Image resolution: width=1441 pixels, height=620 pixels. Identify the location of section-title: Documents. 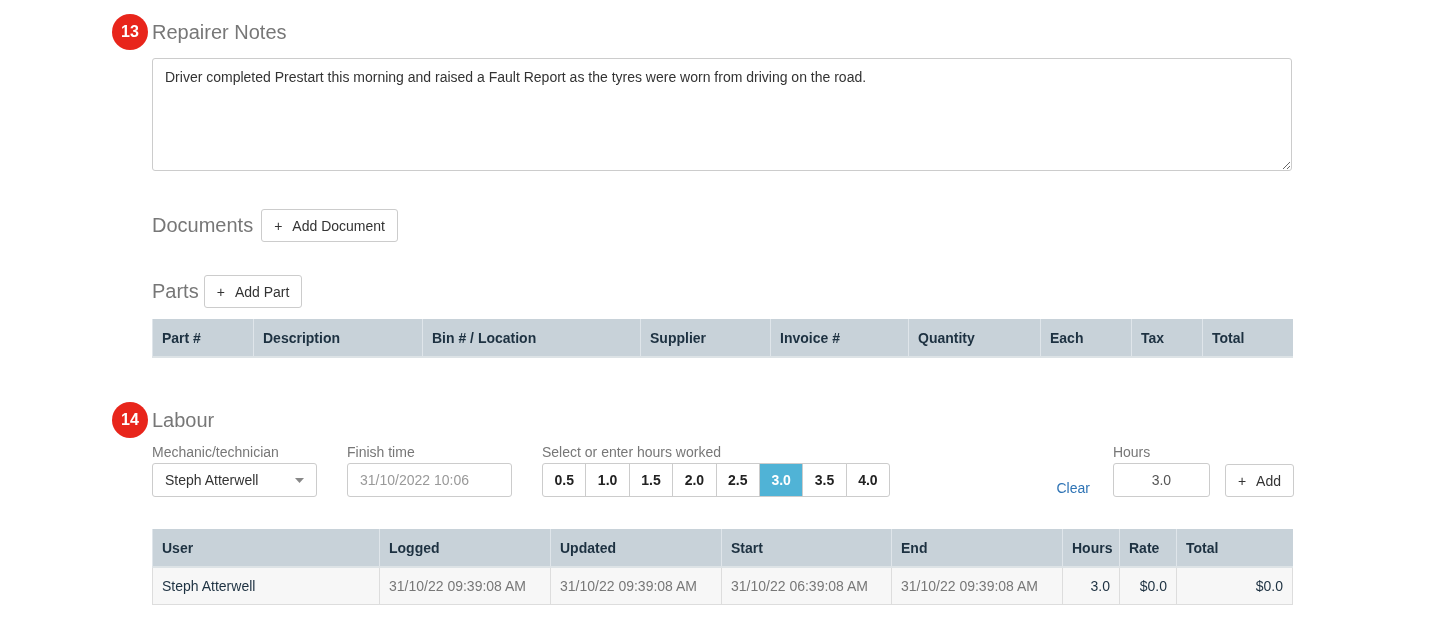
(203, 225).